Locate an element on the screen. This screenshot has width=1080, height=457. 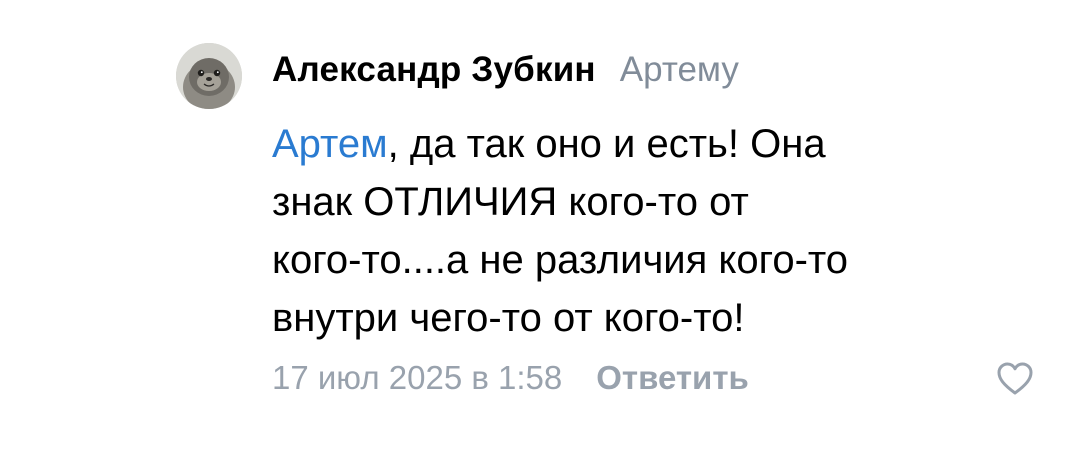
comment-text-line-1: Артем, да так оно и есть! Она is located at coordinates (652, 144).